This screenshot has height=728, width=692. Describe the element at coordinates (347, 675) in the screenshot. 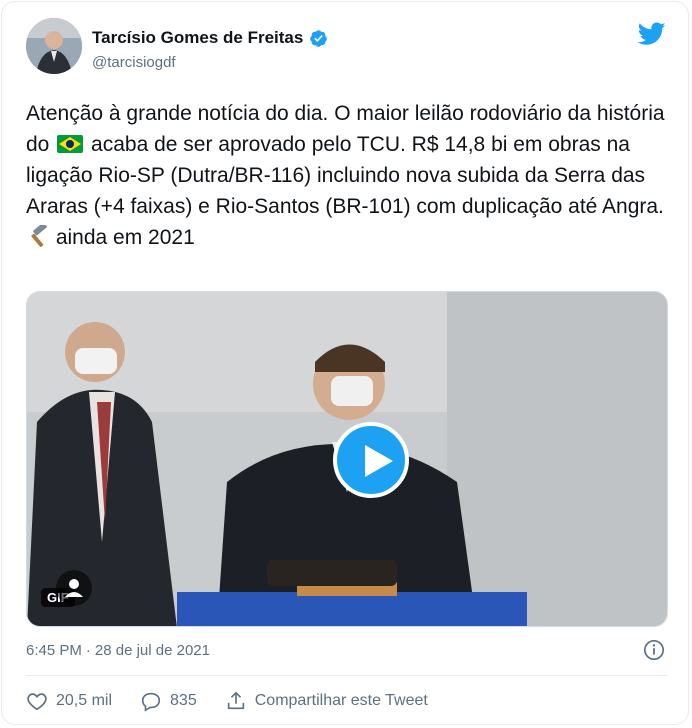

I see `divider` at that location.